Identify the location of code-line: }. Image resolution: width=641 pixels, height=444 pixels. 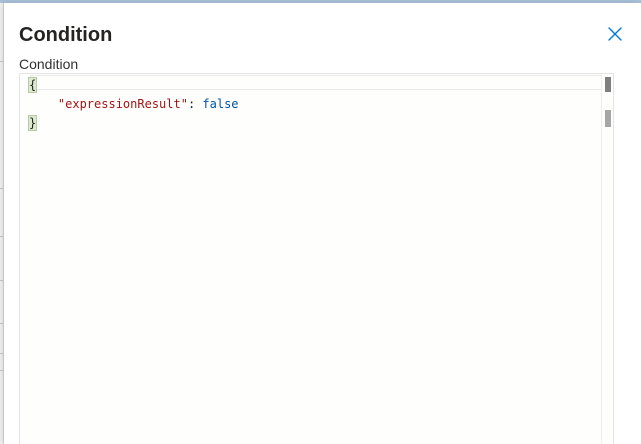
(133, 123).